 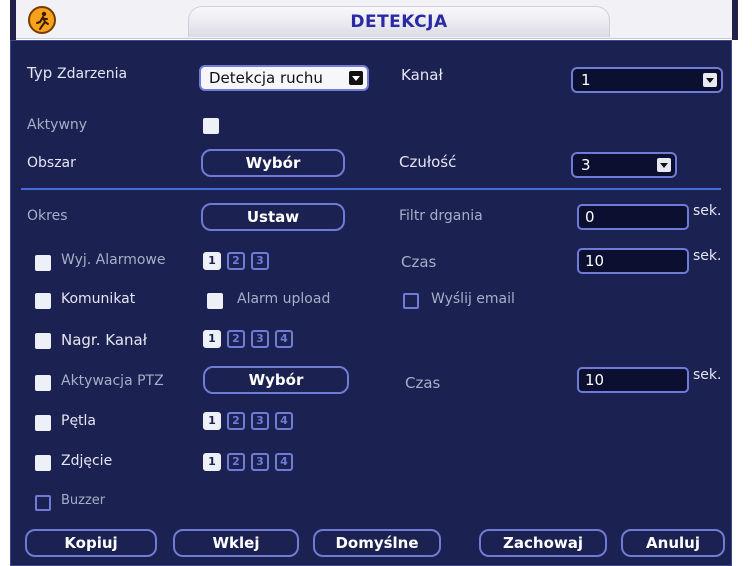 I want to click on buzzer-label: Buzzer, so click(x=83, y=500).